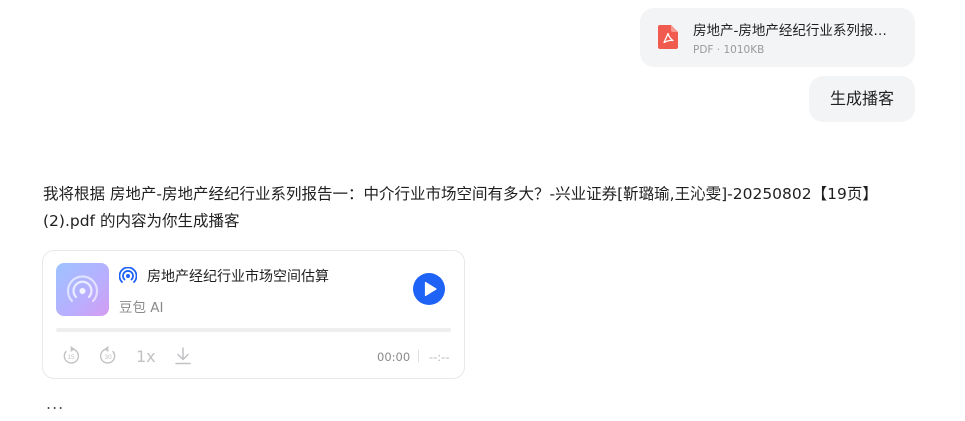 The height and width of the screenshot is (421, 965). I want to click on download-button, so click(183, 356).